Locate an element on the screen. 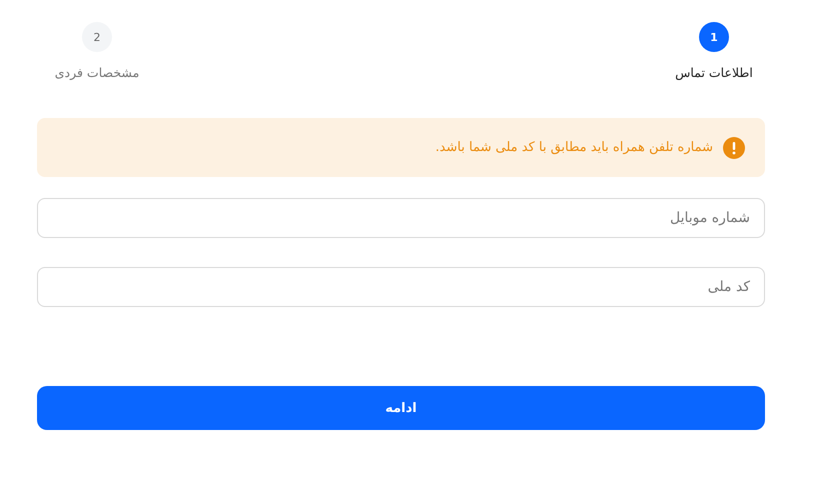 This screenshot has height=489, width=814. input-field: کد ملی is located at coordinates (401, 287).